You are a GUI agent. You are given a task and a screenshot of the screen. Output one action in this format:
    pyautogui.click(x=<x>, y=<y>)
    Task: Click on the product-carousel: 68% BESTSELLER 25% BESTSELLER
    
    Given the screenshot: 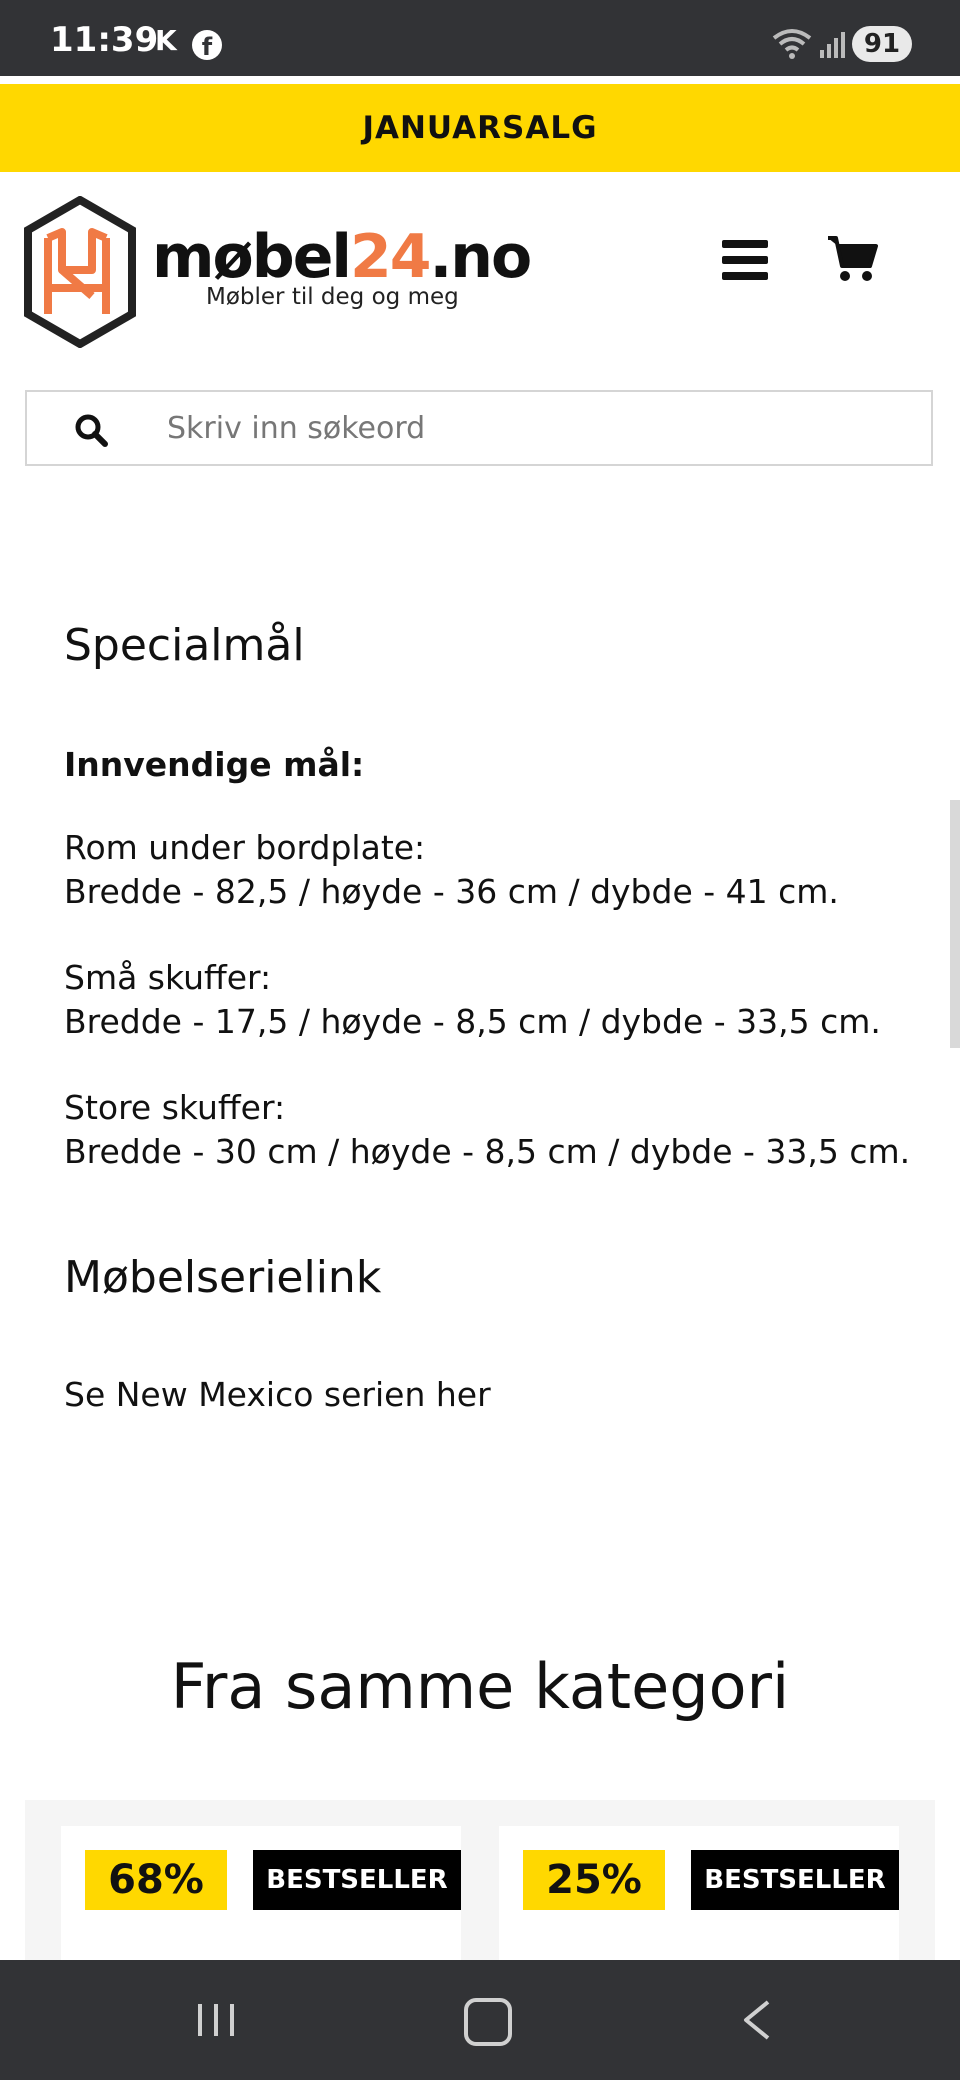 What is the action you would take?
    pyautogui.click(x=480, y=1883)
    